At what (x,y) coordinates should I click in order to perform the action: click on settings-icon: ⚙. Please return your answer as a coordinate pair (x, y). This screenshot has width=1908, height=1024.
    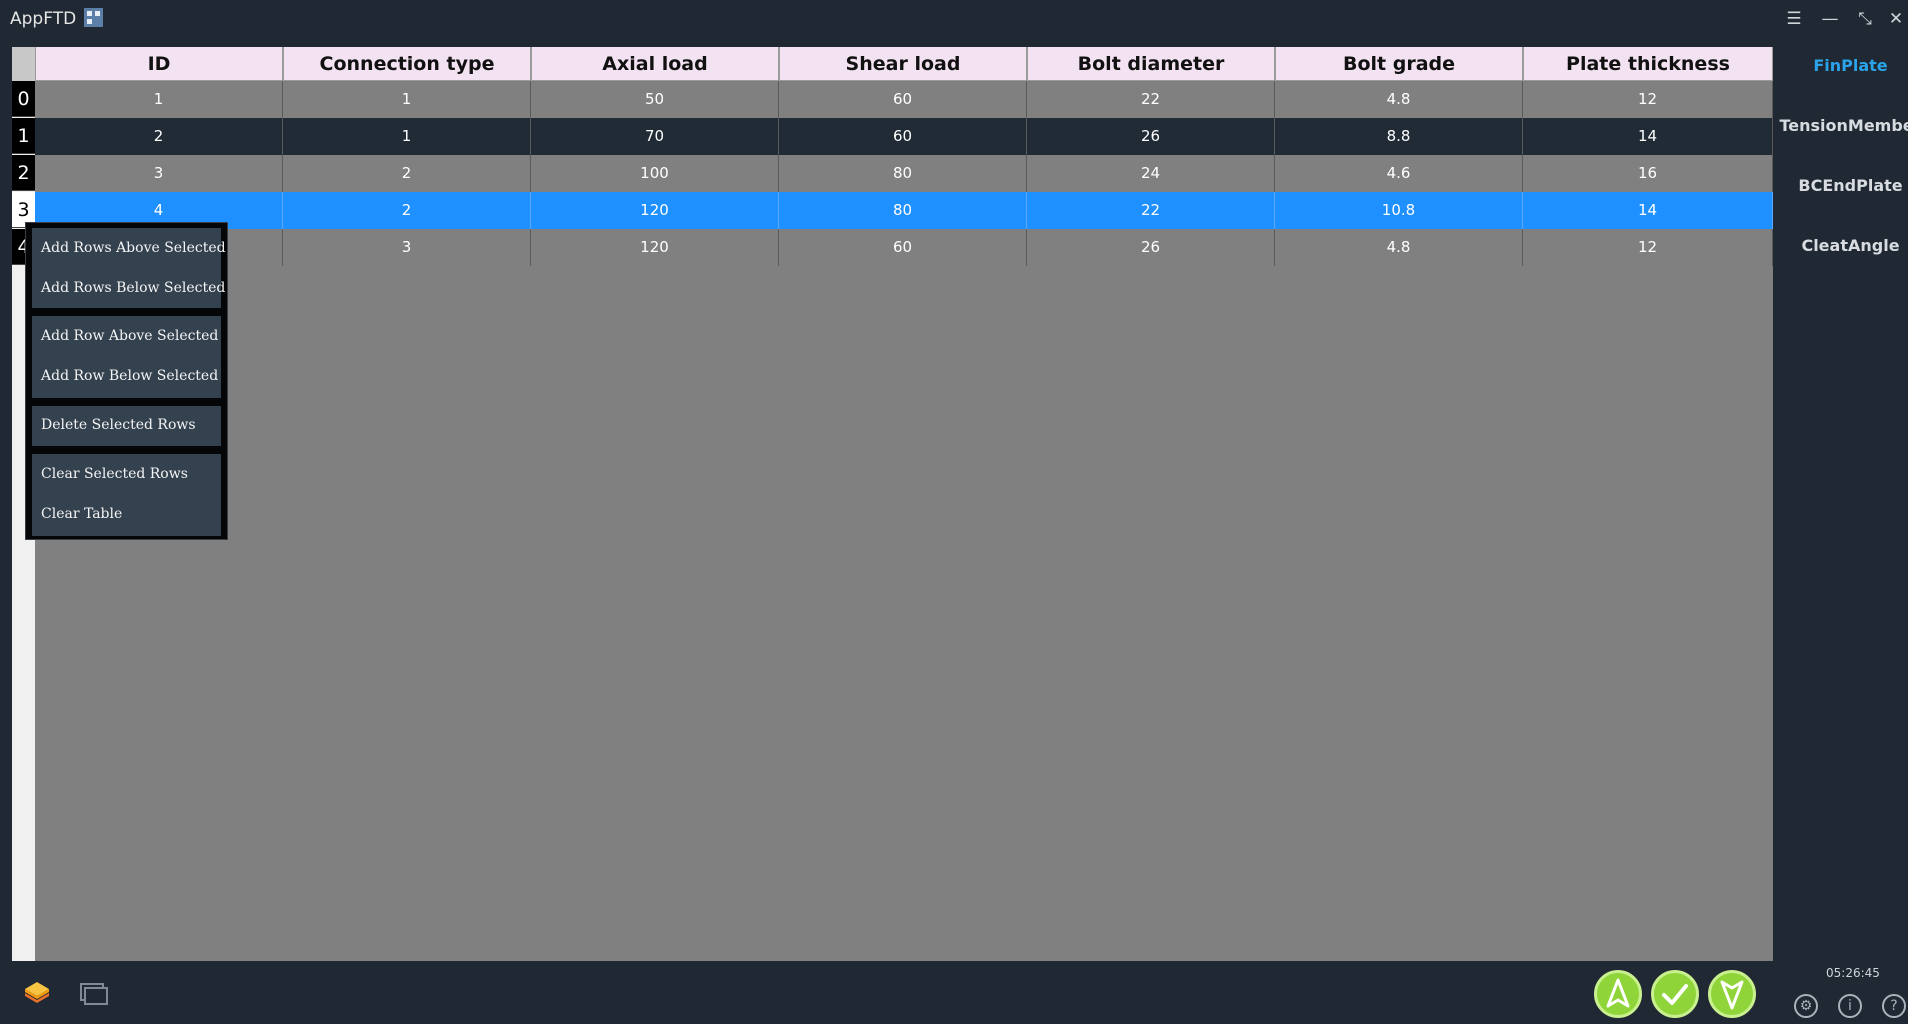
    Looking at the image, I should click on (1806, 1006).